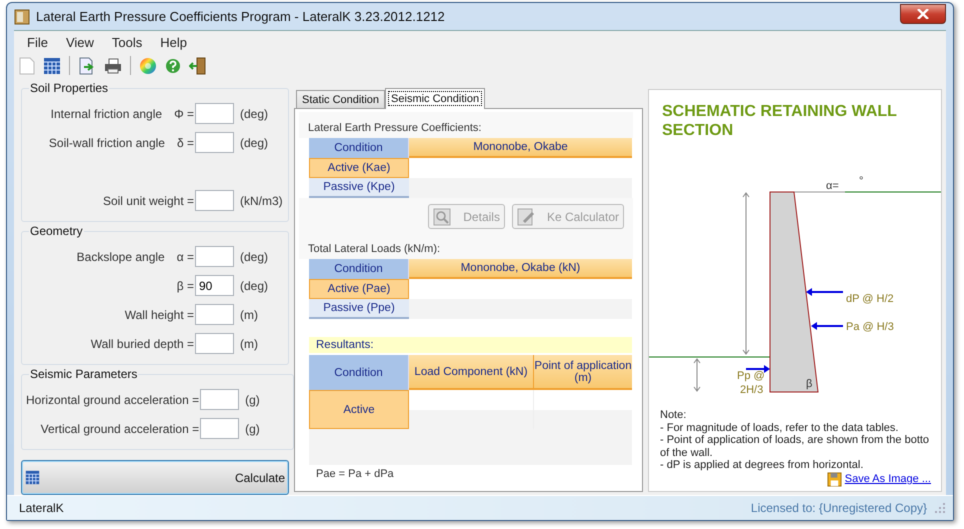 The height and width of the screenshot is (529, 964). Describe the element at coordinates (861, 181) in the screenshot. I see `degree-mark: °` at that location.